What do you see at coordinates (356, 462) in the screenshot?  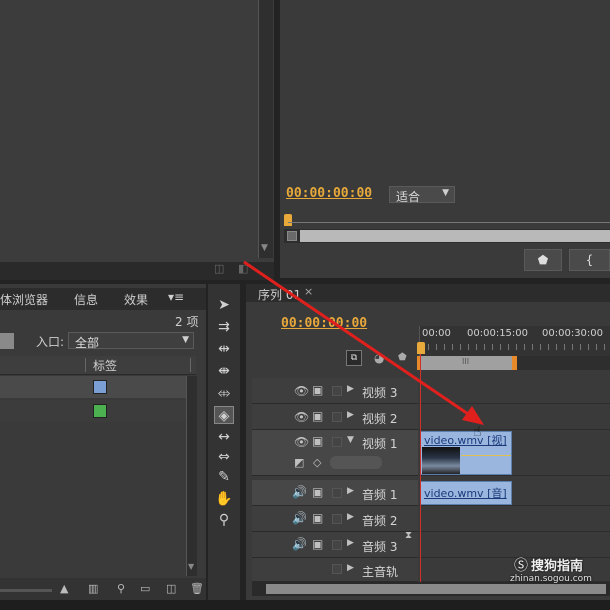 I see `keyframe-navigator` at bounding box center [356, 462].